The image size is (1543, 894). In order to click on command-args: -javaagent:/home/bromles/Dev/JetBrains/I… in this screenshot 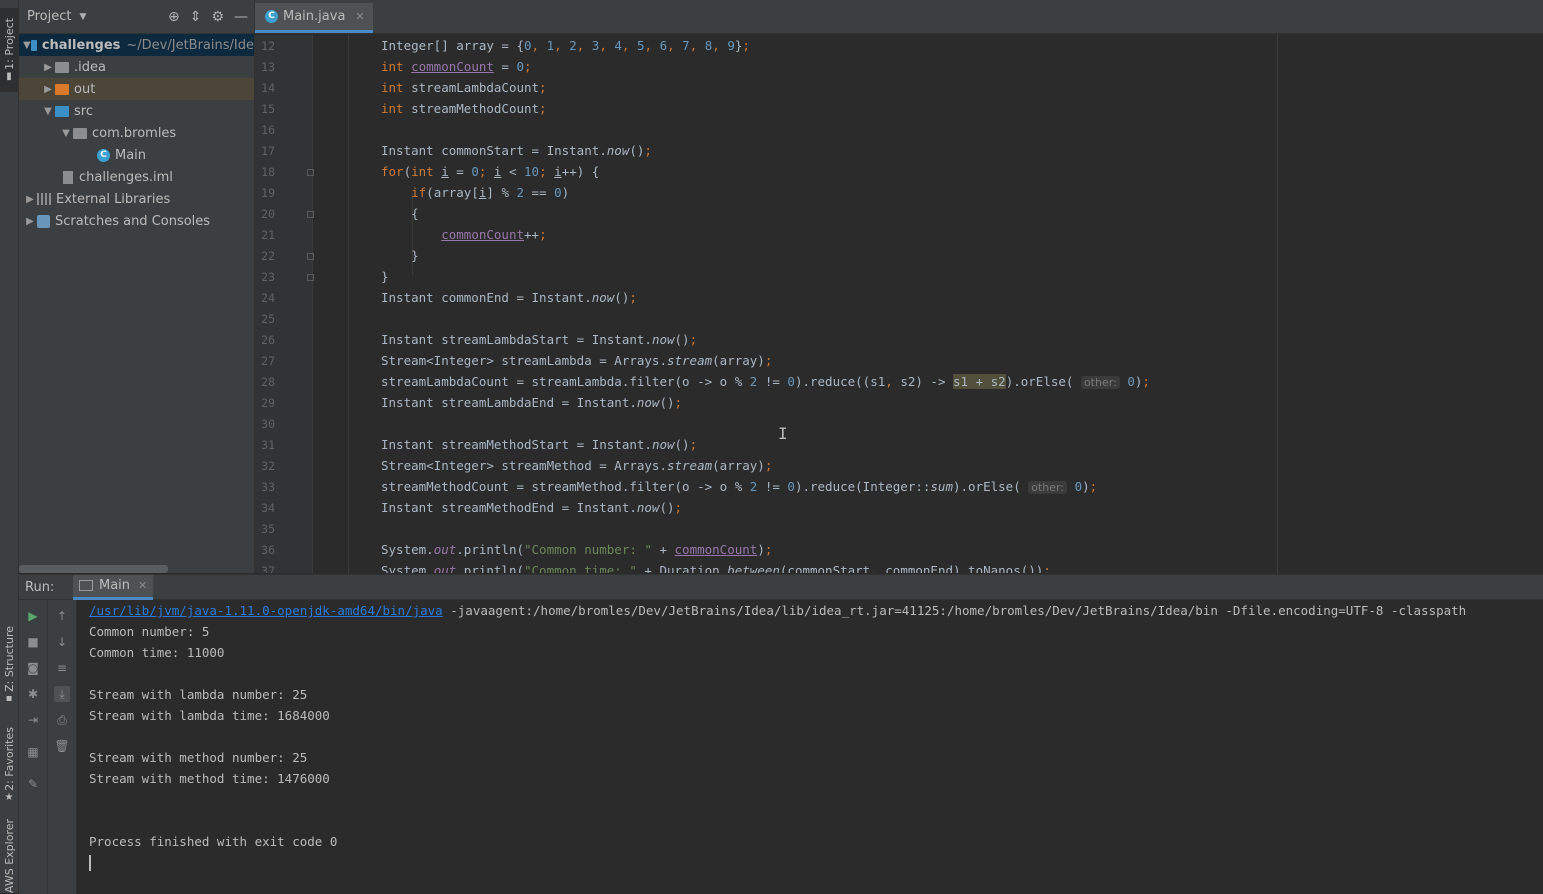, I will do `click(954, 610)`.